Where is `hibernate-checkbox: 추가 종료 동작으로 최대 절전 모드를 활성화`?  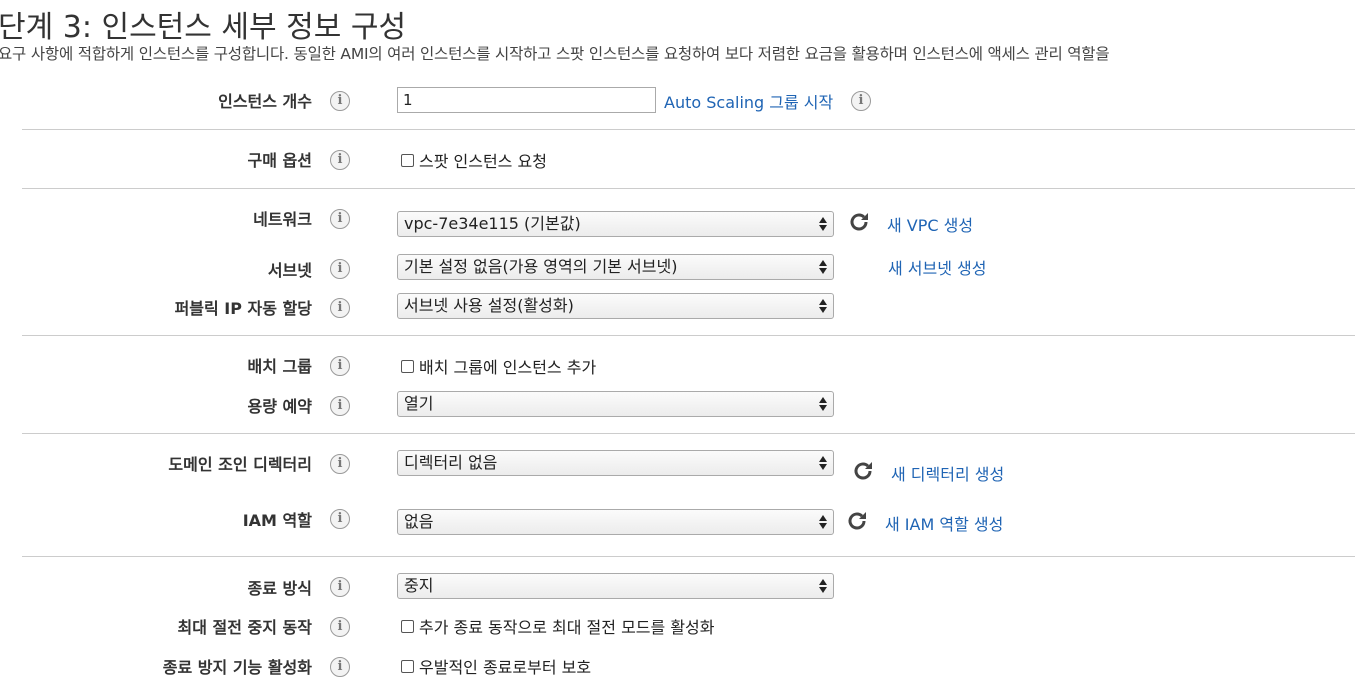
hibernate-checkbox: 추가 종료 동작으로 최대 절전 모드를 활성화 is located at coordinates (557, 626).